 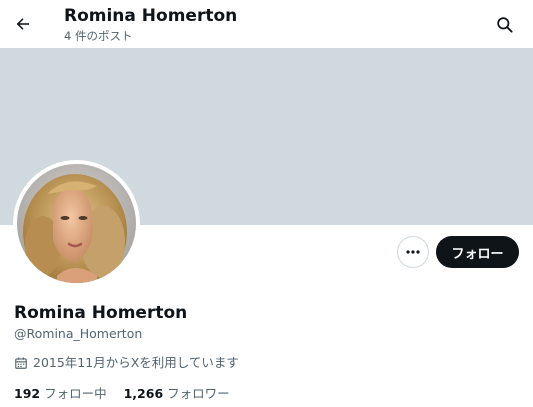 I want to click on avatar, so click(x=76, y=223).